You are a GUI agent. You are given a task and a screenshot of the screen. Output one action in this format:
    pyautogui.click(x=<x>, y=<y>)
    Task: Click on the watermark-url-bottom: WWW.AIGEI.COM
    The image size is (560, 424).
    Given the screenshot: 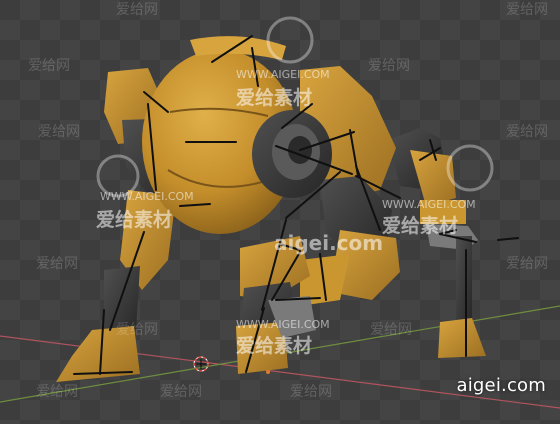 What is the action you would take?
    pyautogui.click(x=283, y=324)
    